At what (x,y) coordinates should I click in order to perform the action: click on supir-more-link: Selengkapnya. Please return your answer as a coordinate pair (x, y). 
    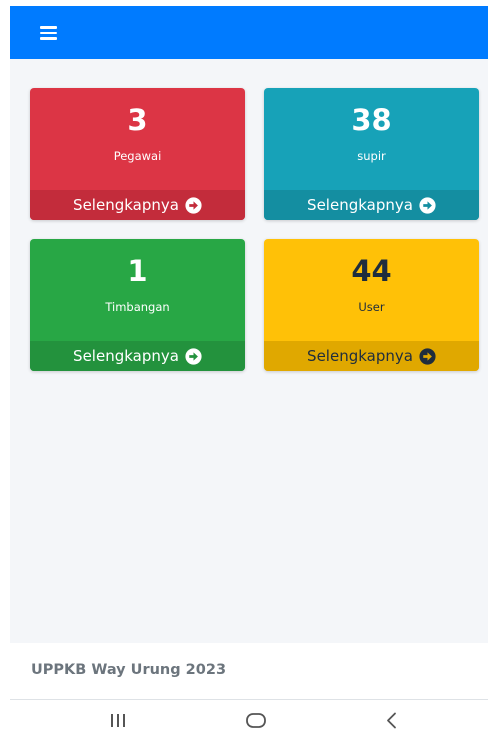
    Looking at the image, I should click on (371, 205).